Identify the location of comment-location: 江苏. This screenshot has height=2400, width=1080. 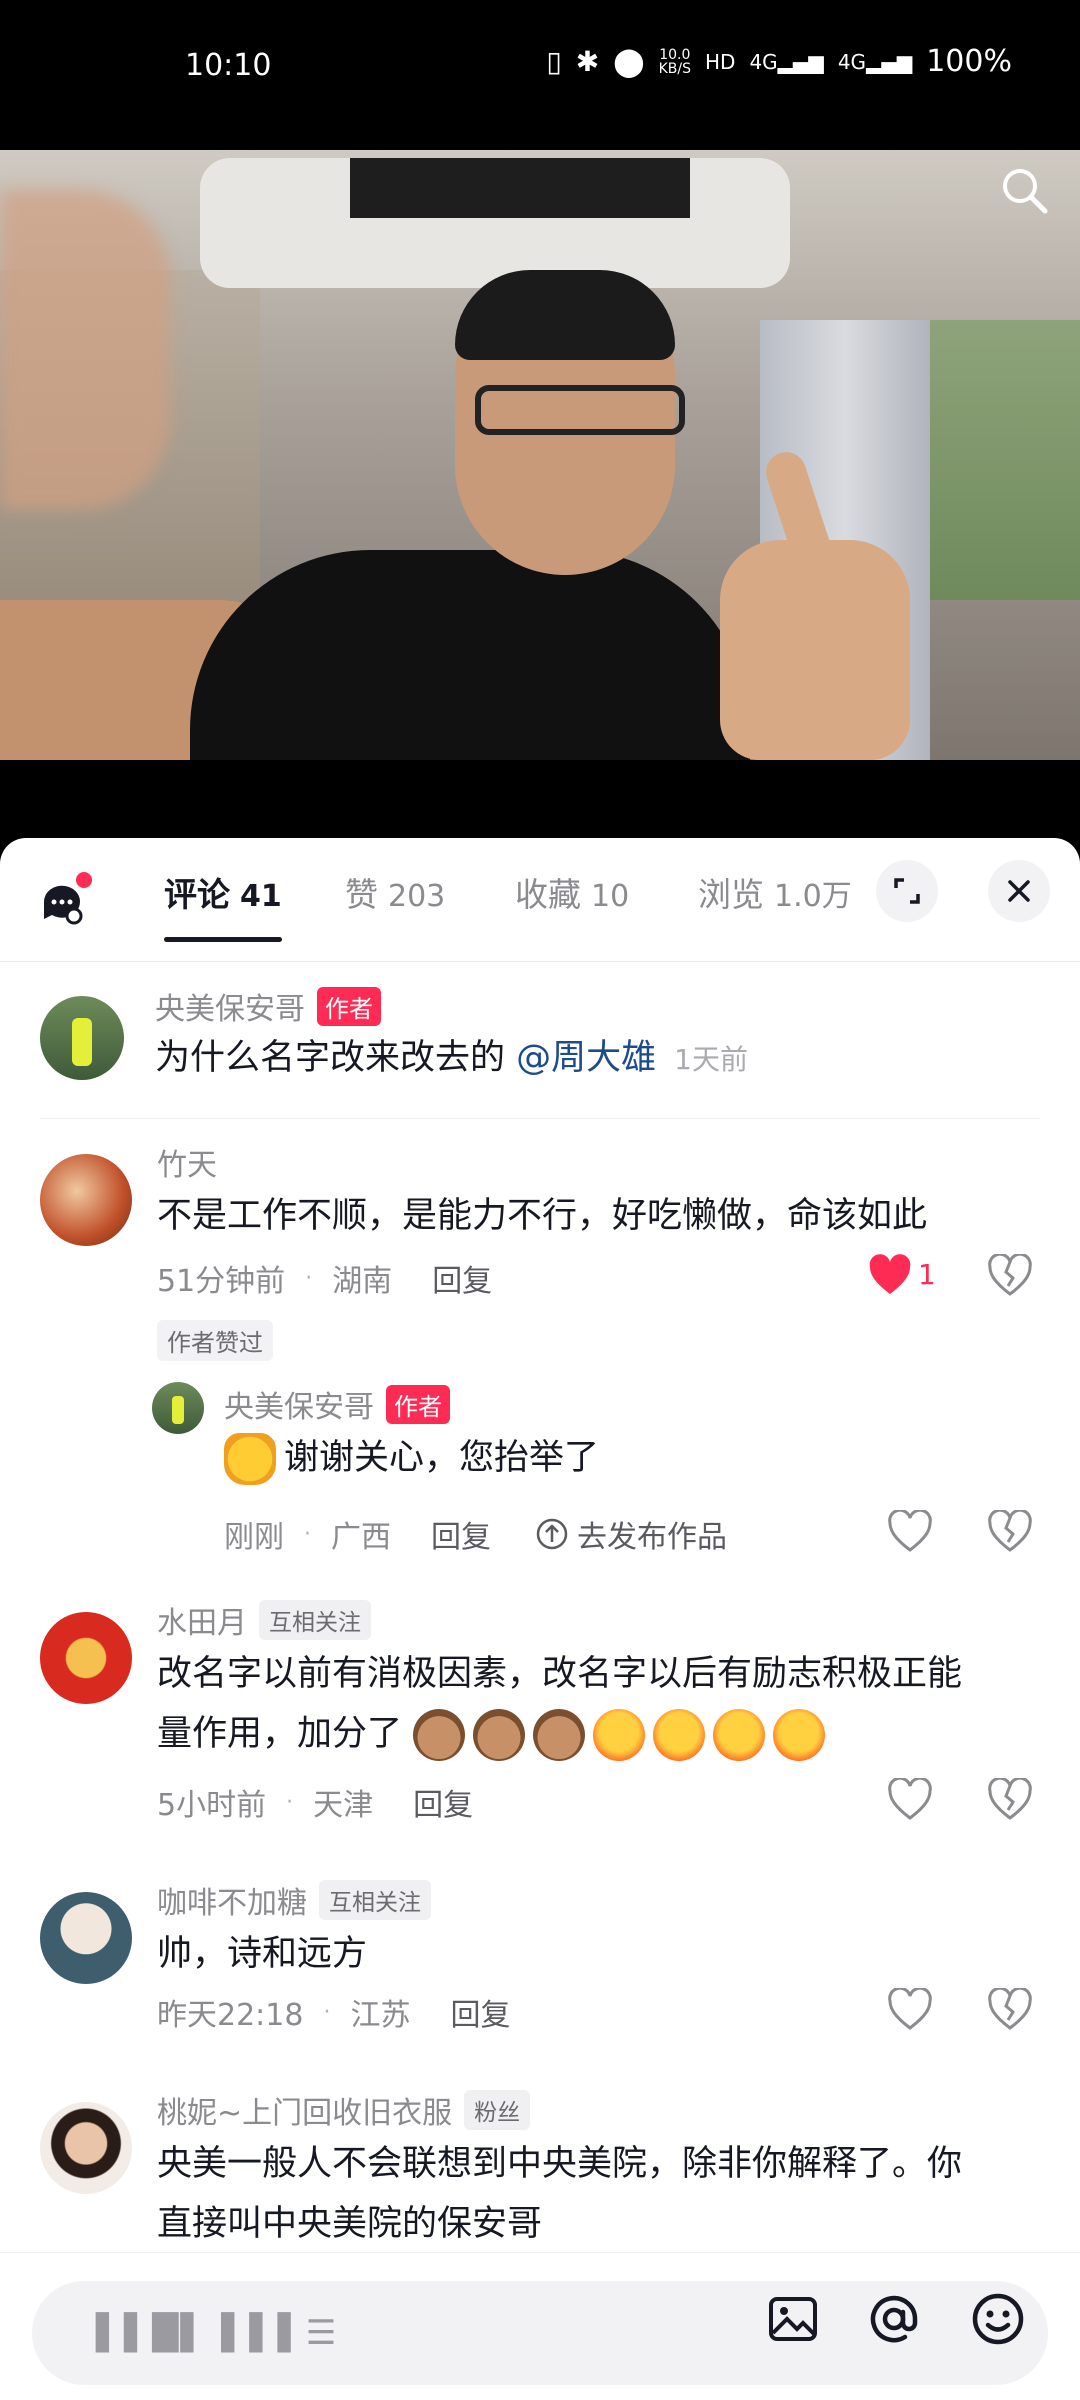
(380, 2015).